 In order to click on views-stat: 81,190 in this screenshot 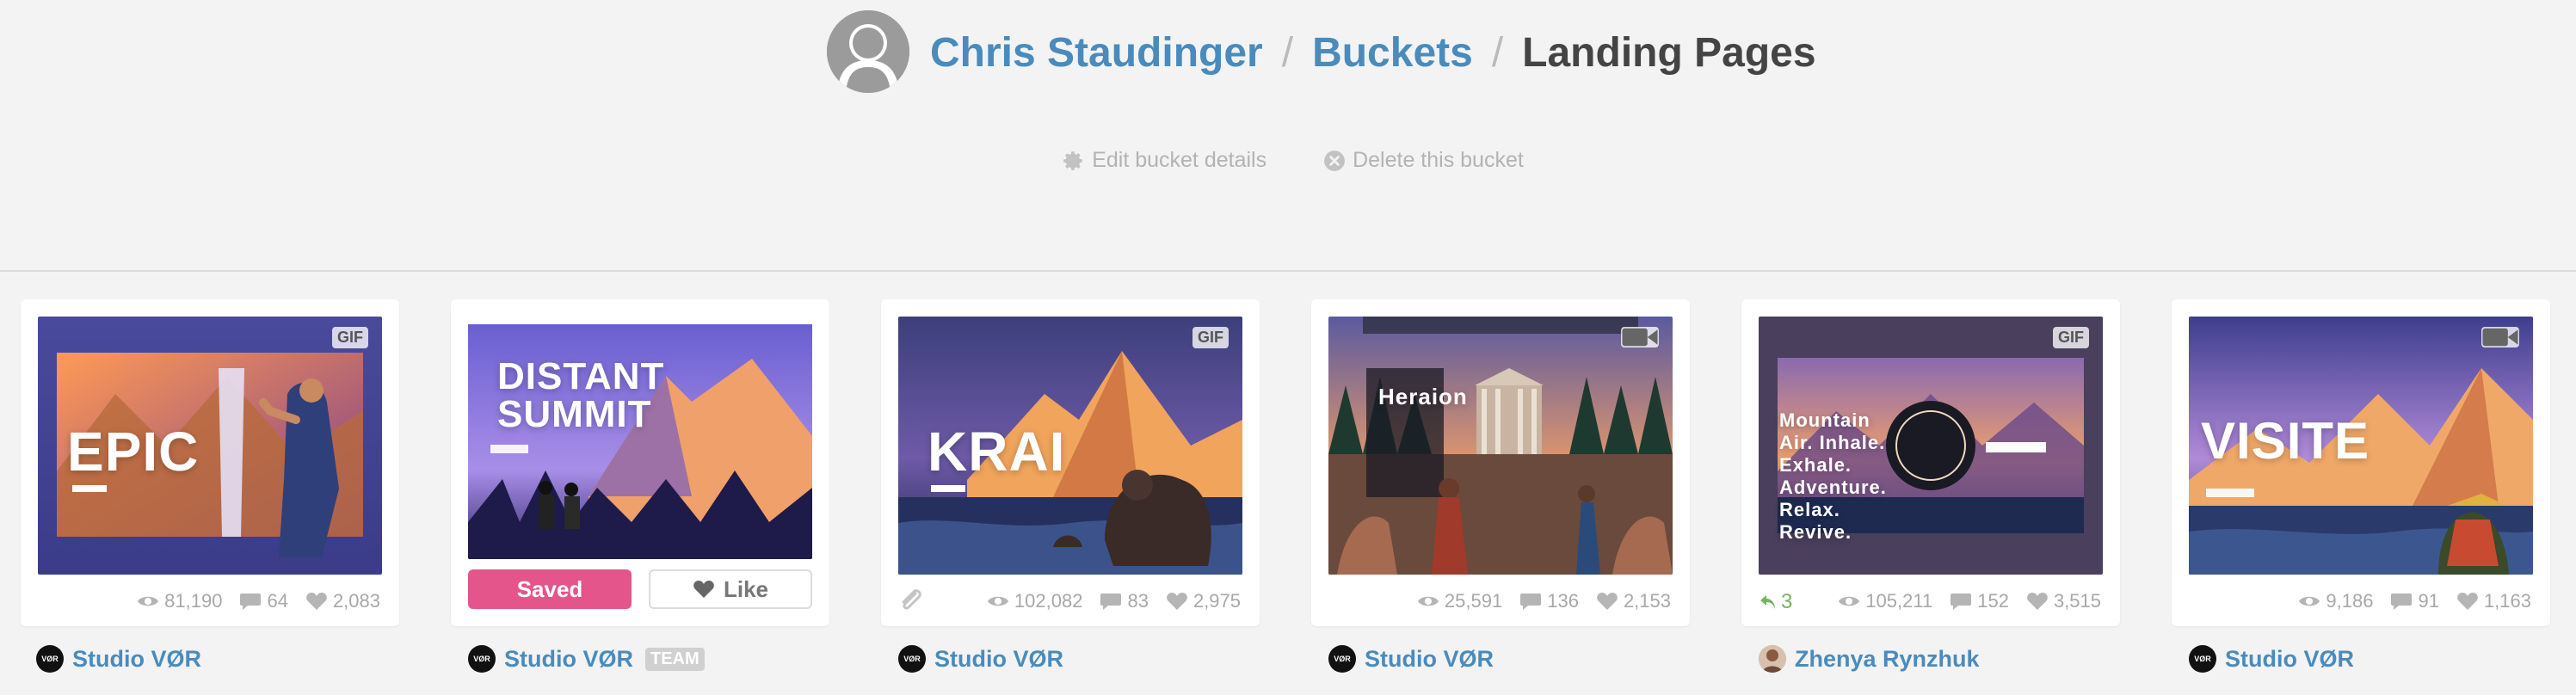, I will do `click(179, 601)`.